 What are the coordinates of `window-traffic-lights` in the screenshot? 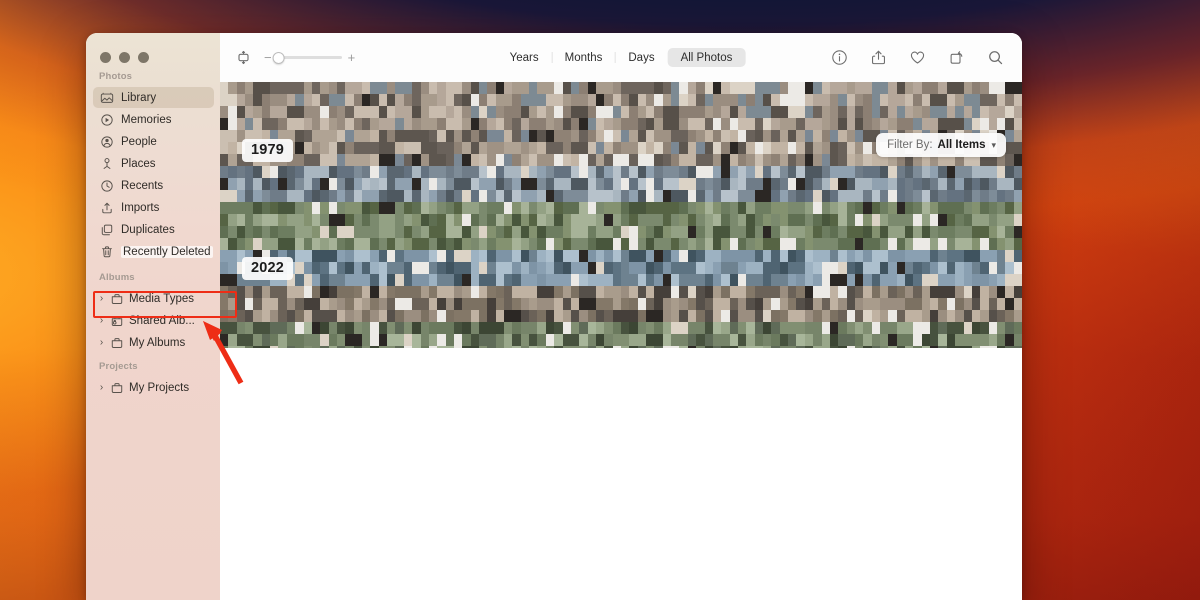 It's located at (153, 56).